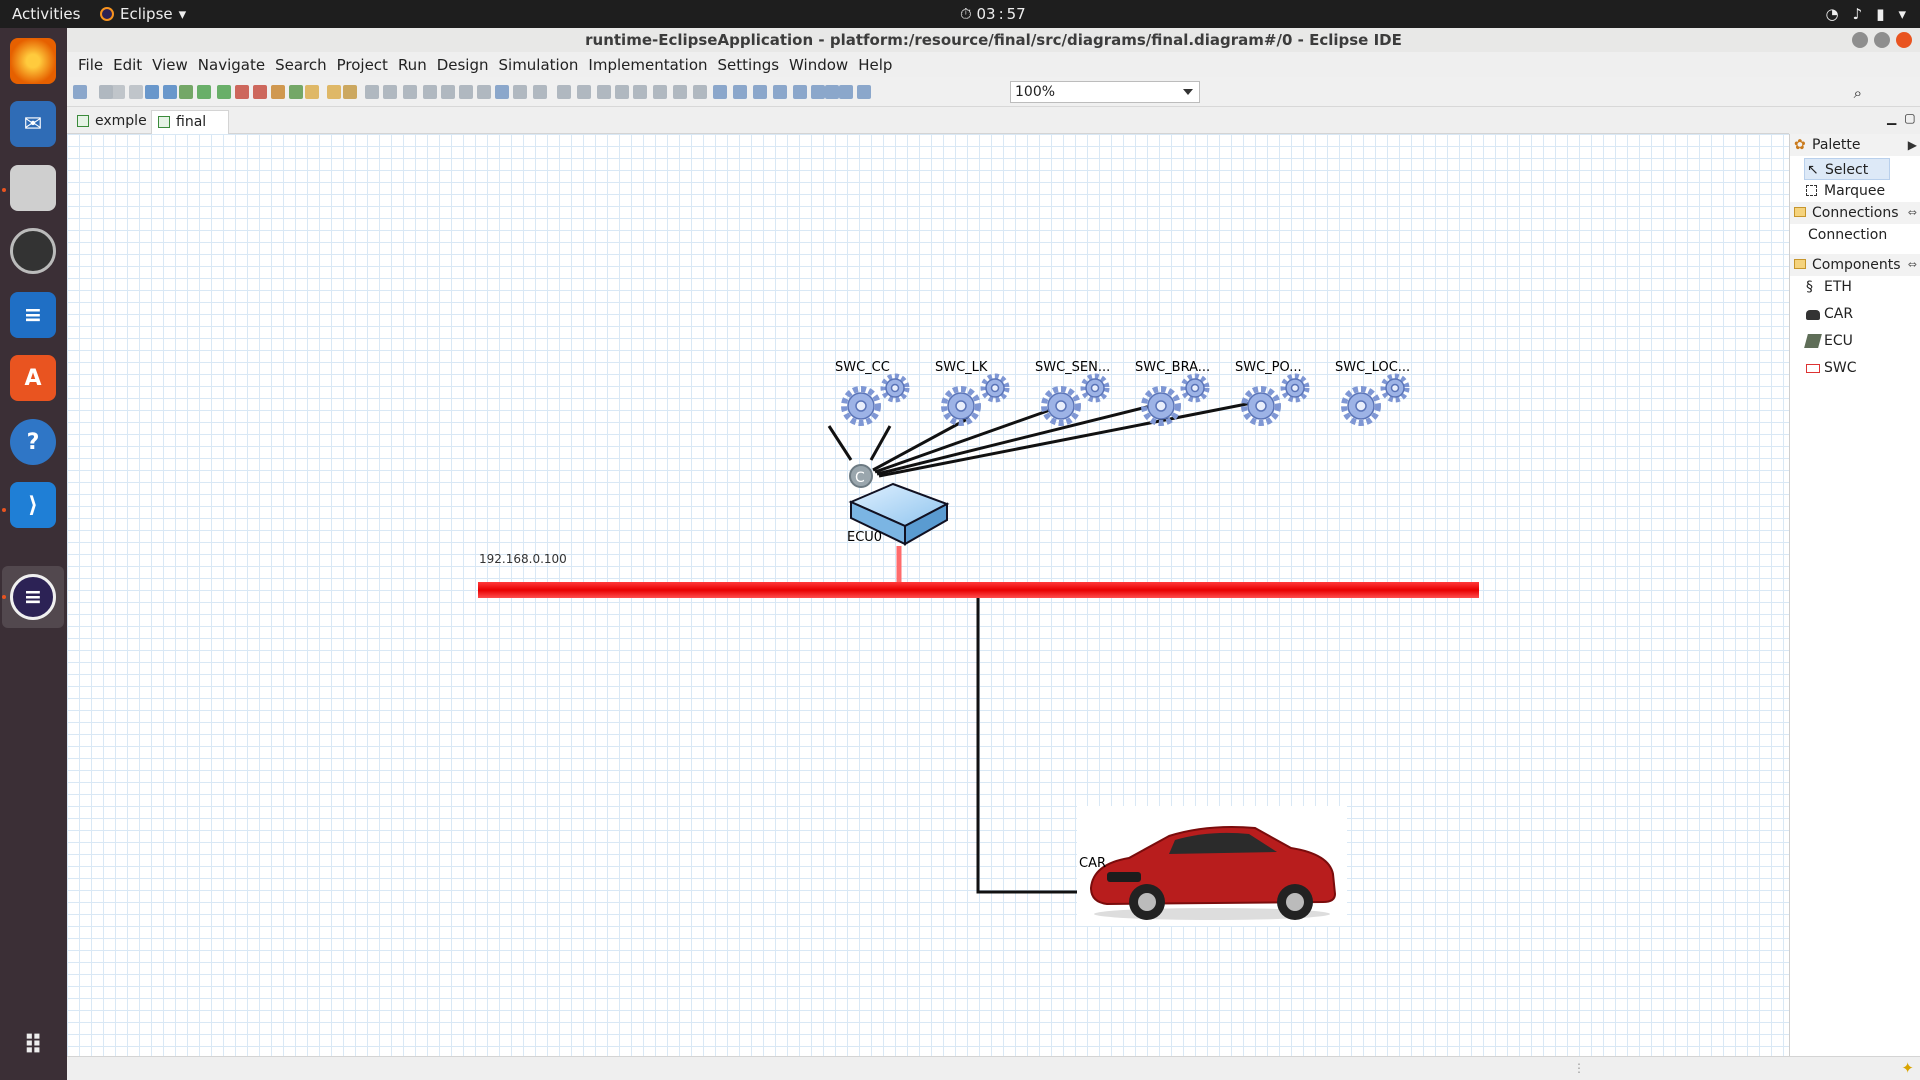 The width and height of the screenshot is (1920, 1080). Describe the element at coordinates (301, 65) in the screenshot. I see `menu-search: Search` at that location.